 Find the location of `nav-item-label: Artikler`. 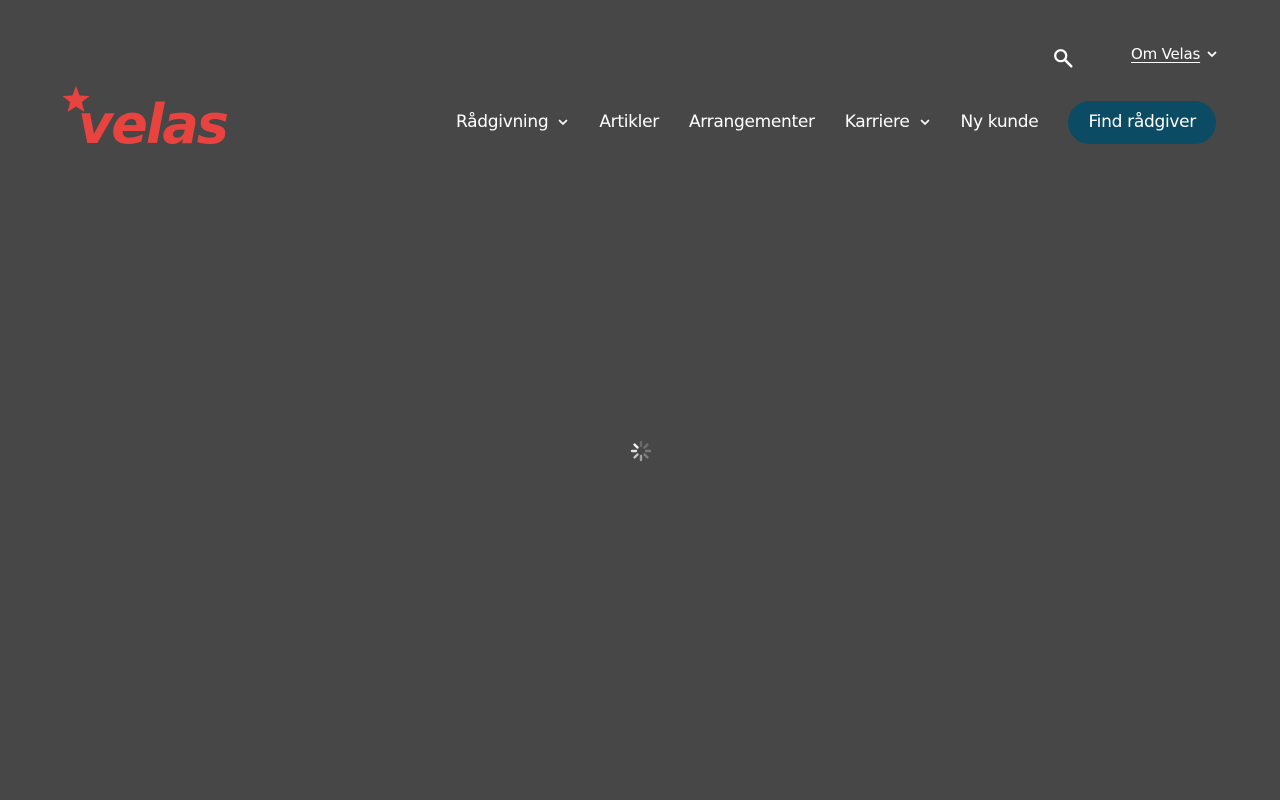

nav-item-label: Artikler is located at coordinates (629, 122).